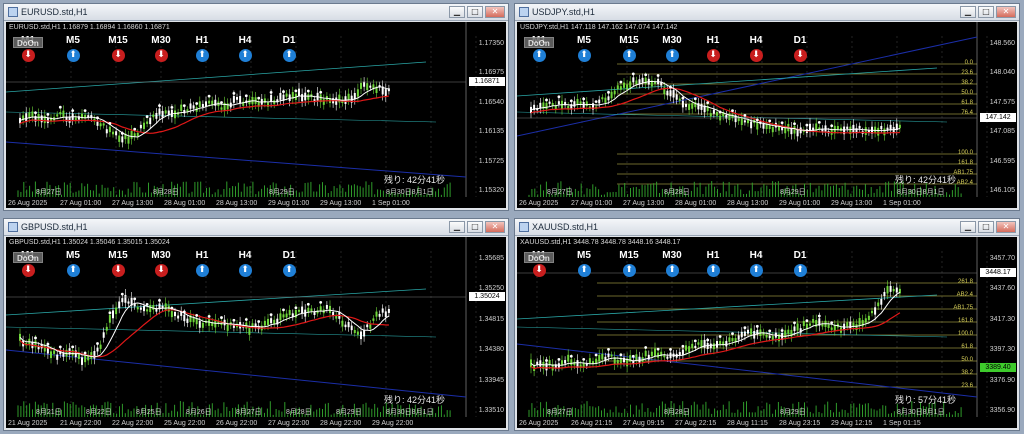 The width and height of the screenshot is (1024, 434). What do you see at coordinates (236, 159) in the screenshot?
I see `trend-line` at bounding box center [236, 159].